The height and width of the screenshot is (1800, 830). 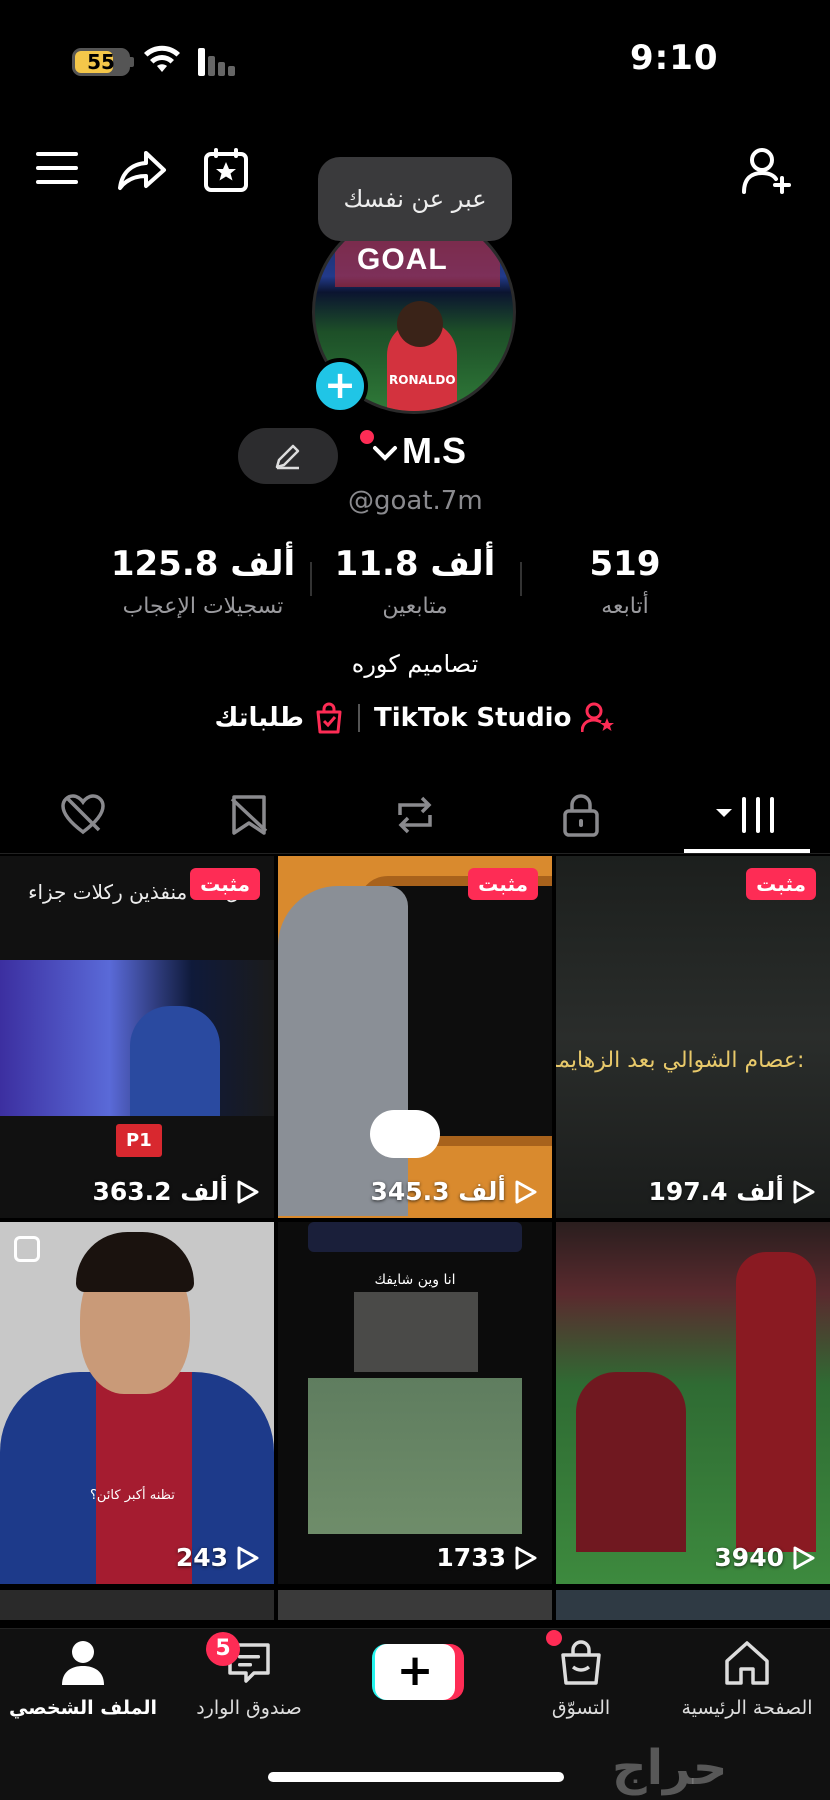 I want to click on create-button: +, so click(x=418, y=1672).